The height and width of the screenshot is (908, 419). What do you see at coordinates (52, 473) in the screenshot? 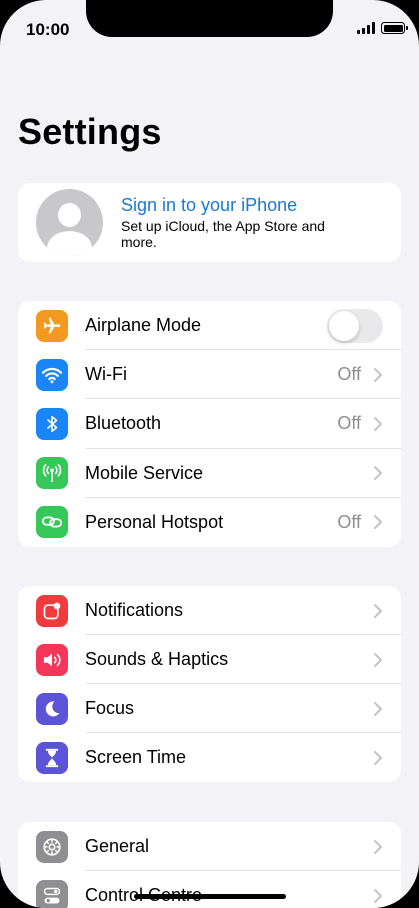
I see `antenna-icon` at bounding box center [52, 473].